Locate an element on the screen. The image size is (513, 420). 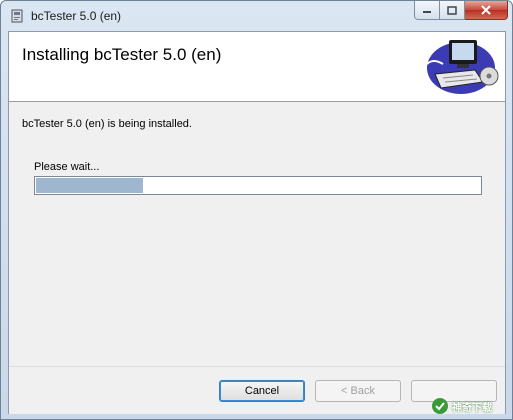
minimize-icon is located at coordinates (427, 12).